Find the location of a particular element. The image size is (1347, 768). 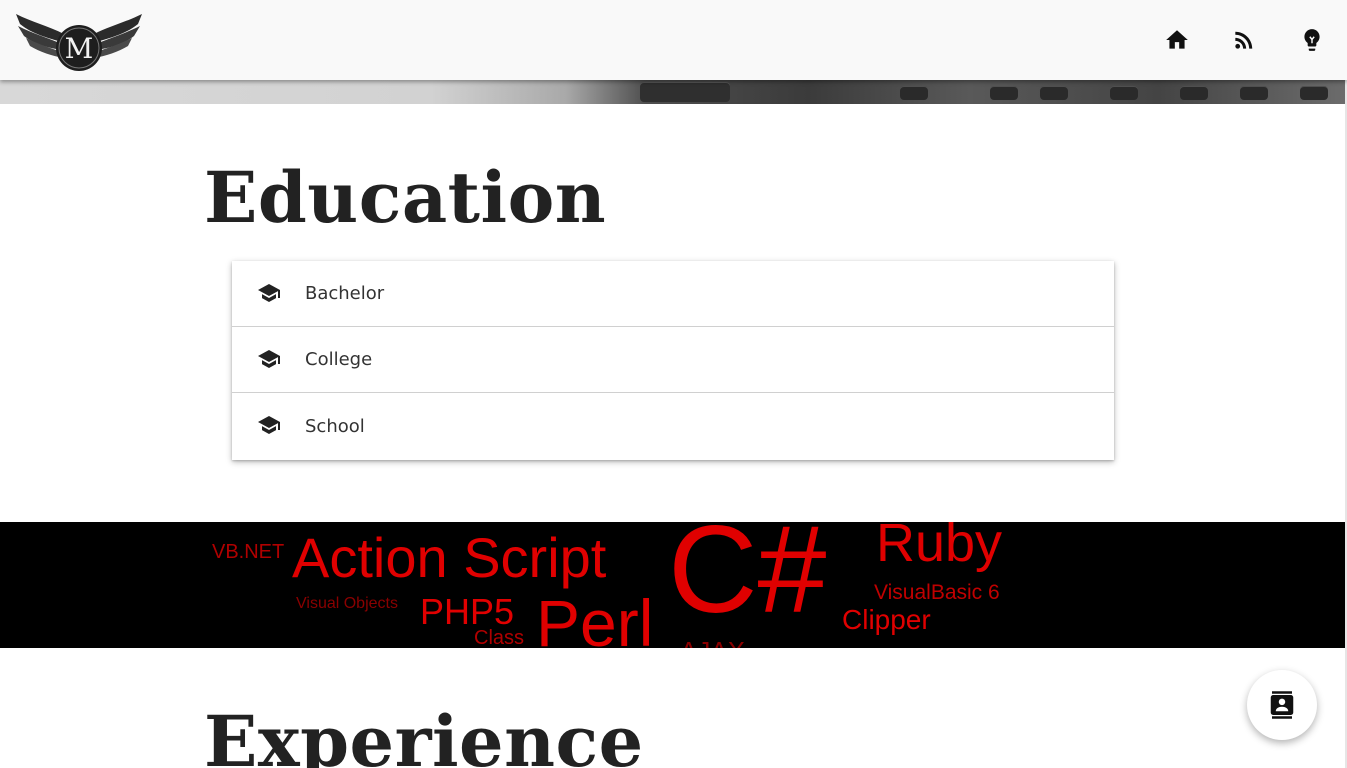

contact-fab-button is located at coordinates (1282, 705).